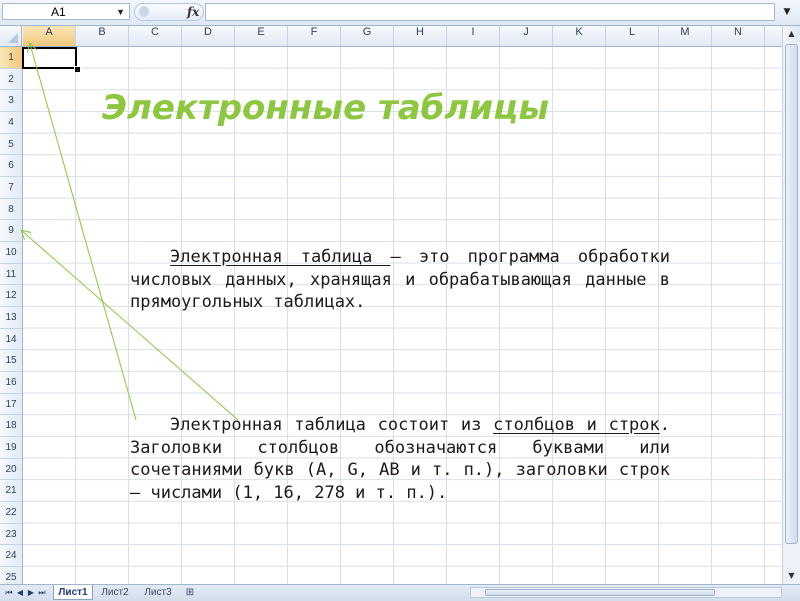 The height and width of the screenshot is (601, 800). I want to click on row-header-25: 25, so click(11, 575).